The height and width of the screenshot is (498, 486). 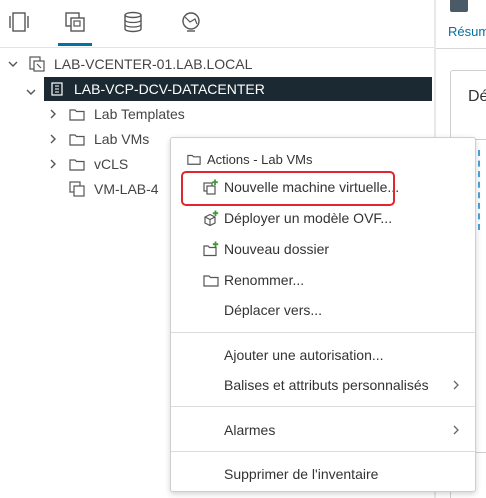 I want to click on datacenter-icon, so click(x=57, y=89).